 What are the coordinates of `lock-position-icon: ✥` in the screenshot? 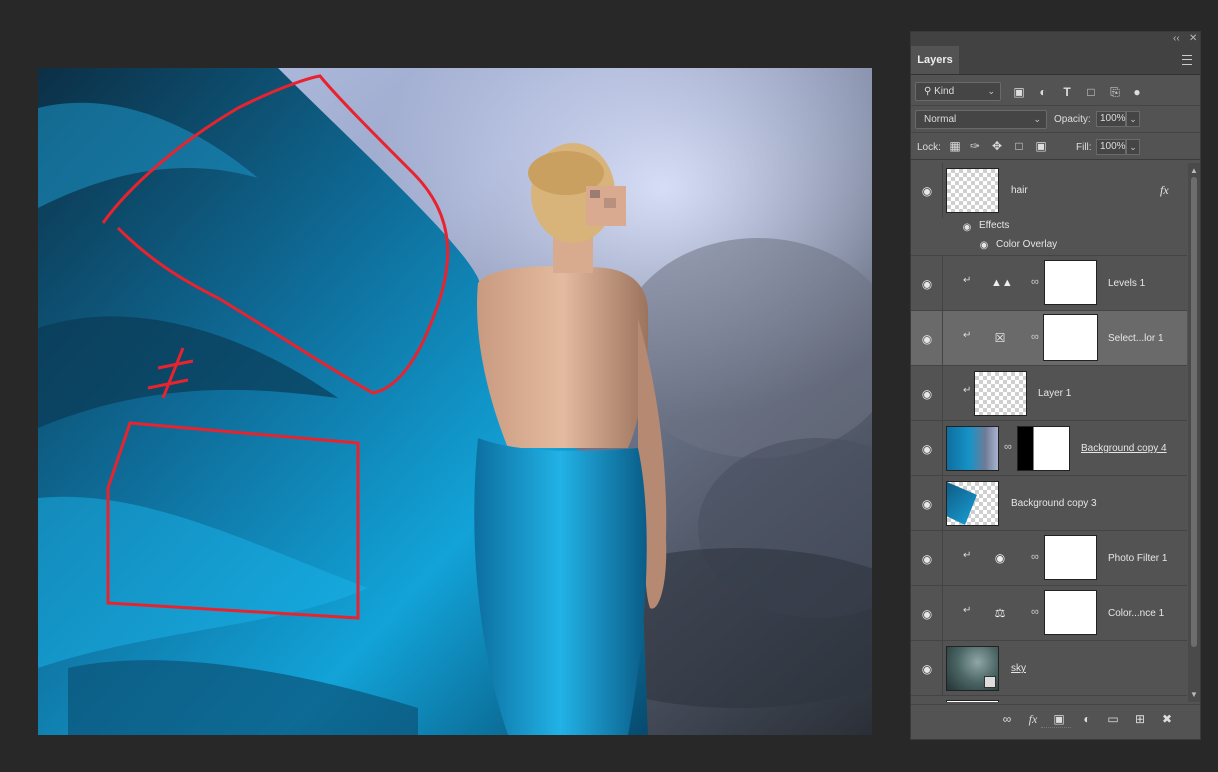 It's located at (997, 146).